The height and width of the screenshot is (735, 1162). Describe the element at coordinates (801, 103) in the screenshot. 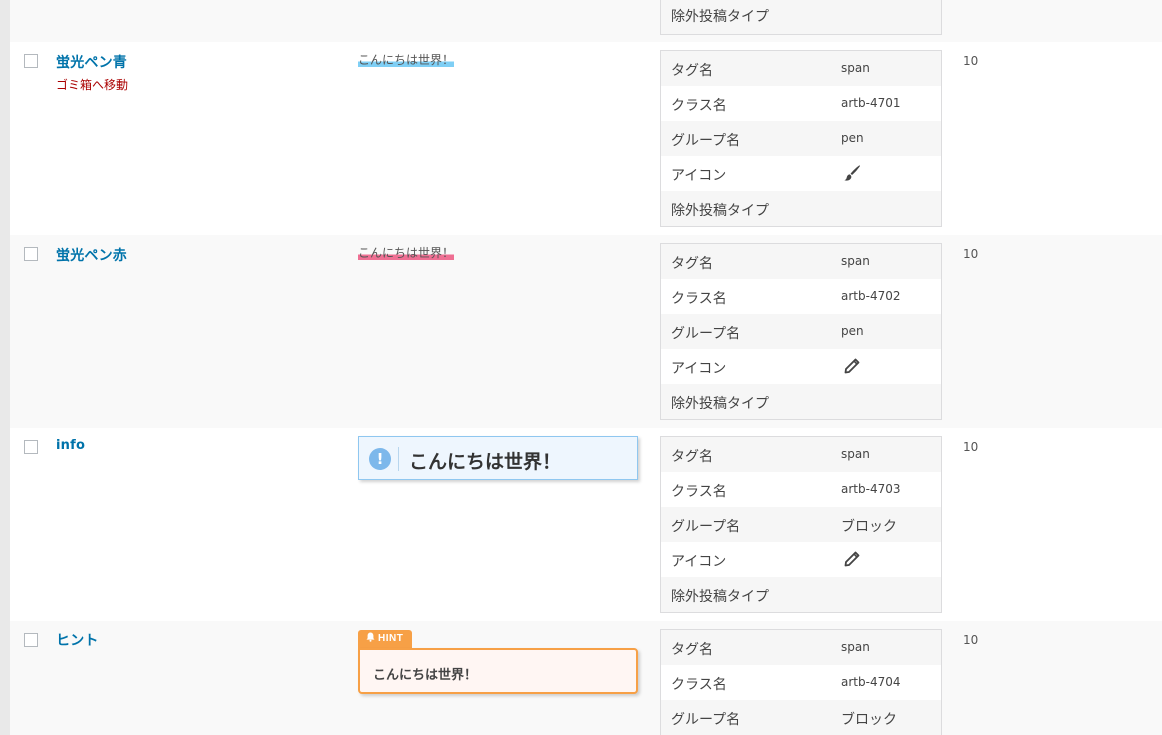

I see `prop-row-class: クラス名 artb-4701` at that location.